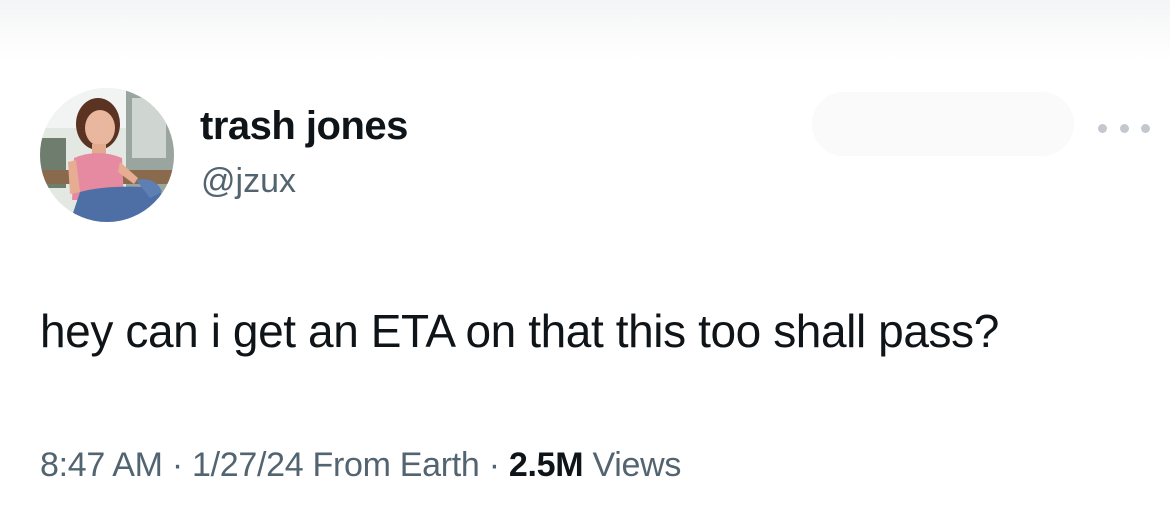  Describe the element at coordinates (637, 465) in the screenshot. I see `views-label: Views` at that location.